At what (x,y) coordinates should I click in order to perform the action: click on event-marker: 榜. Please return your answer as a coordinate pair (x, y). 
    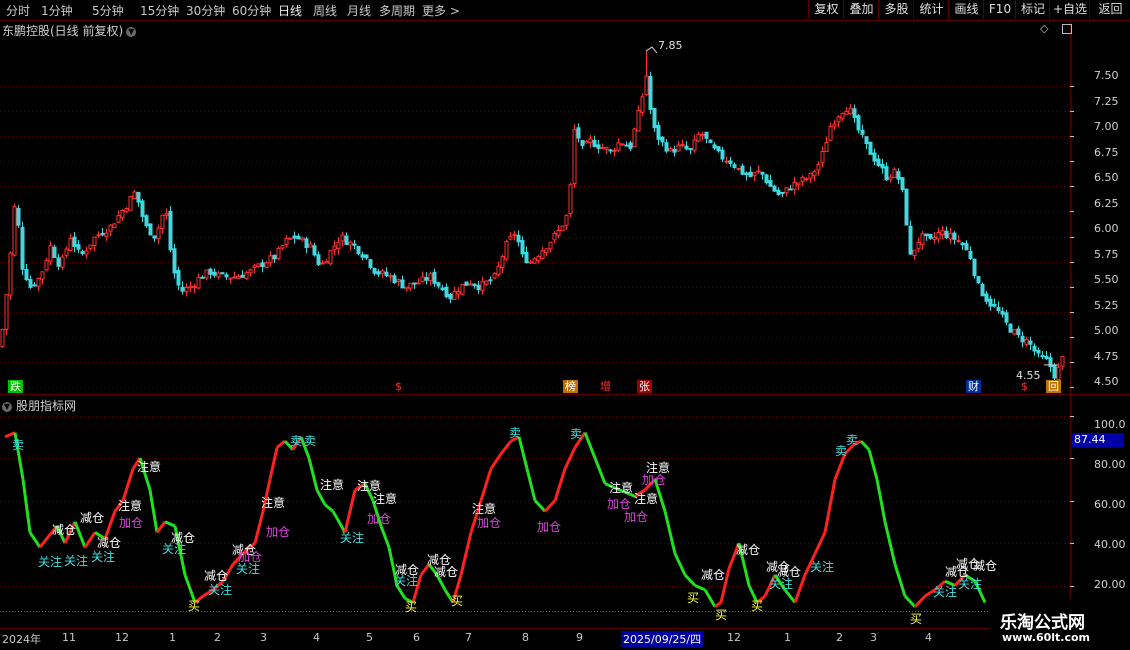
    Looking at the image, I should click on (570, 386).